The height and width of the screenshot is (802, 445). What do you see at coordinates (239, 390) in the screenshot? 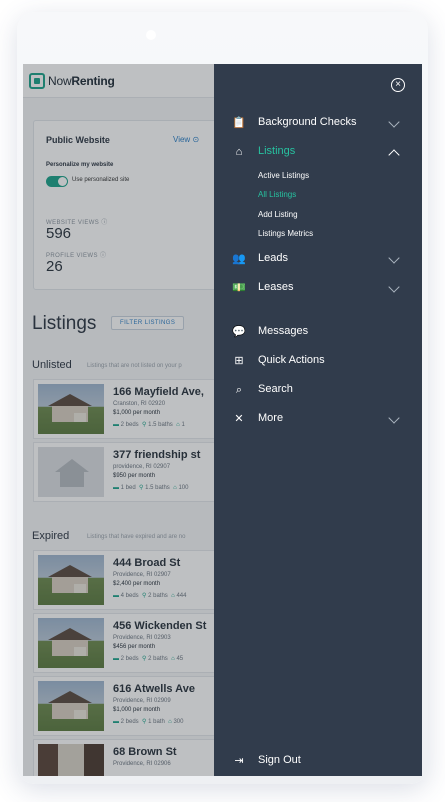
I see `search-icon: ⌕` at bounding box center [239, 390].